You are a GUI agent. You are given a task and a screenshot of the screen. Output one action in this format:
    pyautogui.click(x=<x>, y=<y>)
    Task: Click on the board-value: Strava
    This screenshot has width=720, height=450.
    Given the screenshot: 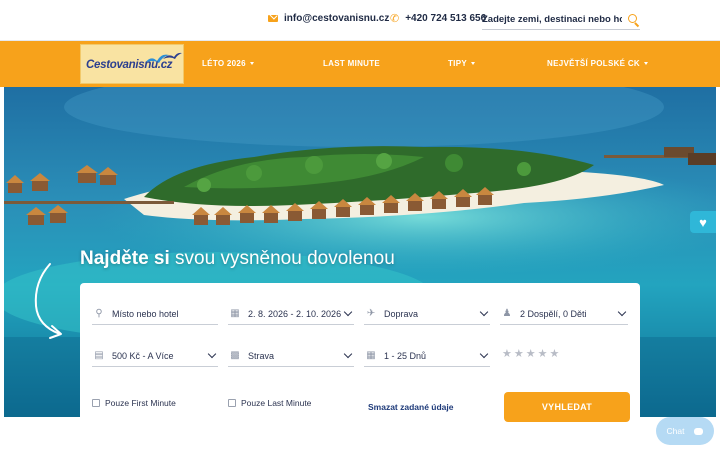 What is the action you would take?
    pyautogui.click(x=261, y=355)
    